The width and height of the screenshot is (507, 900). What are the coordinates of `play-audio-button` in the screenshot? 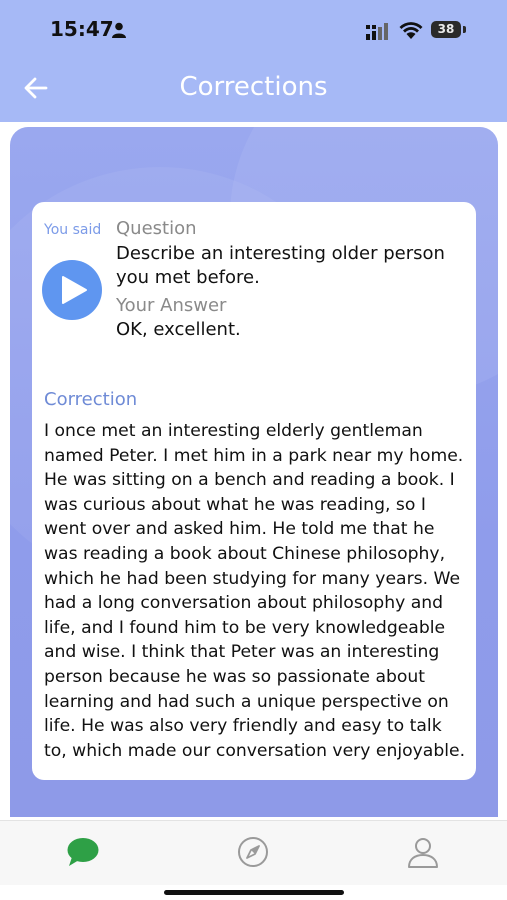 It's located at (72, 290).